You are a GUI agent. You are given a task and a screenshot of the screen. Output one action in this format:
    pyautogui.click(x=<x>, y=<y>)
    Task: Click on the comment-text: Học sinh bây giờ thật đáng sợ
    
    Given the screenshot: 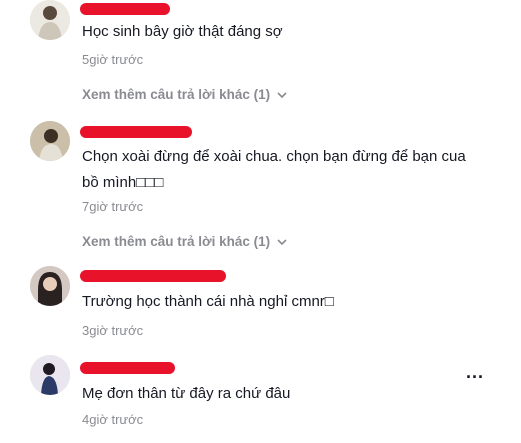 What is the action you would take?
    pyautogui.click(x=182, y=31)
    